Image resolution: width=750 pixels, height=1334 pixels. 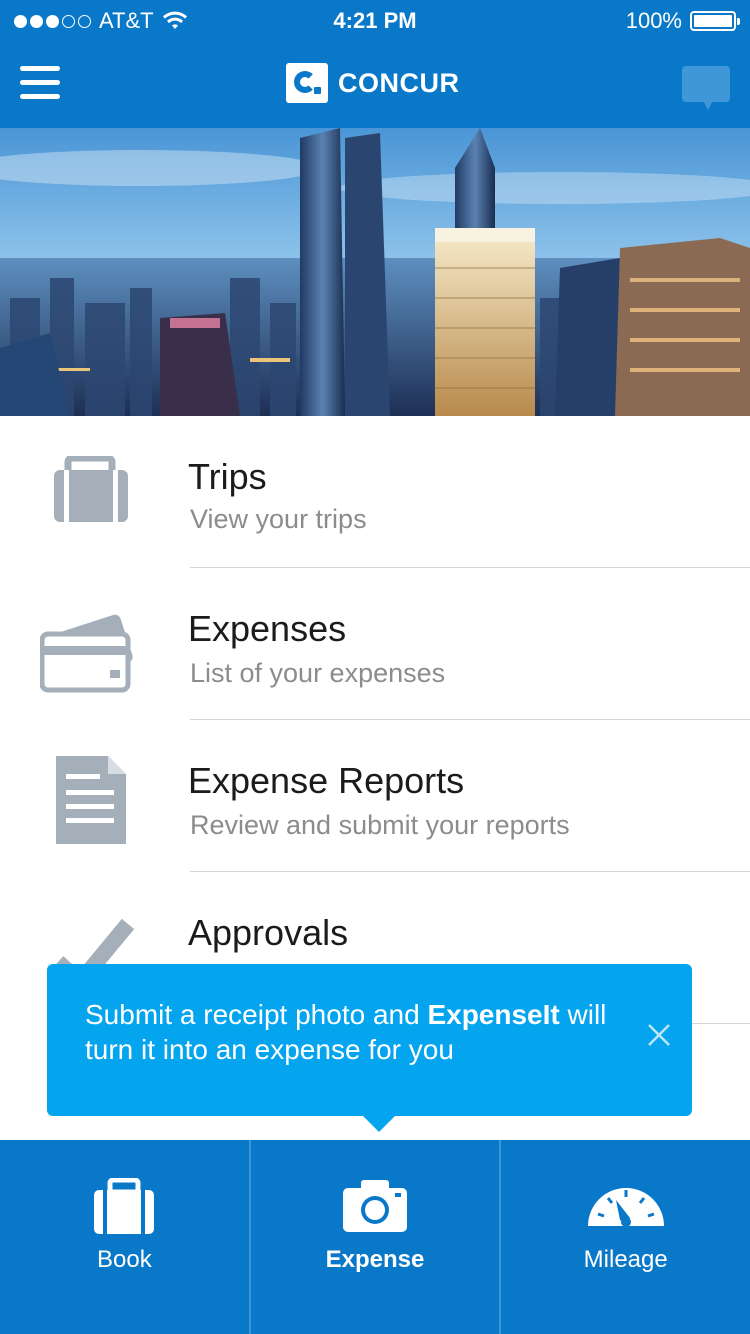 I want to click on menu-item-expenses: Expenses List of your expenses, so click(x=375, y=644).